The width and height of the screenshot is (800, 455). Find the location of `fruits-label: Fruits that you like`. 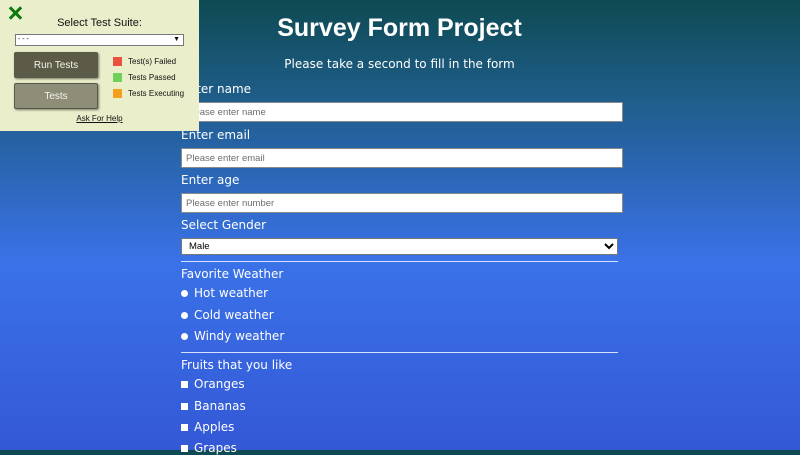

fruits-label: Fruits that you like is located at coordinates (237, 365).